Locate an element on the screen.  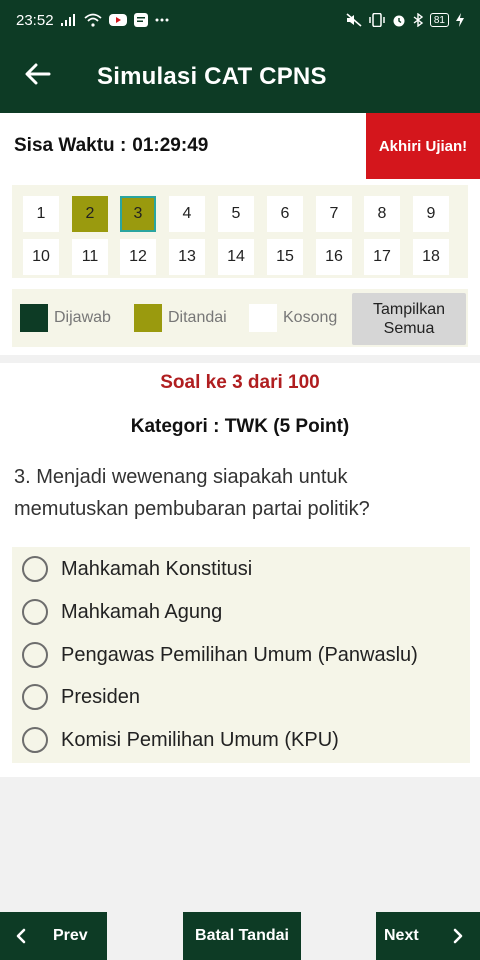
question-cell-1: 1 is located at coordinates (41, 214).